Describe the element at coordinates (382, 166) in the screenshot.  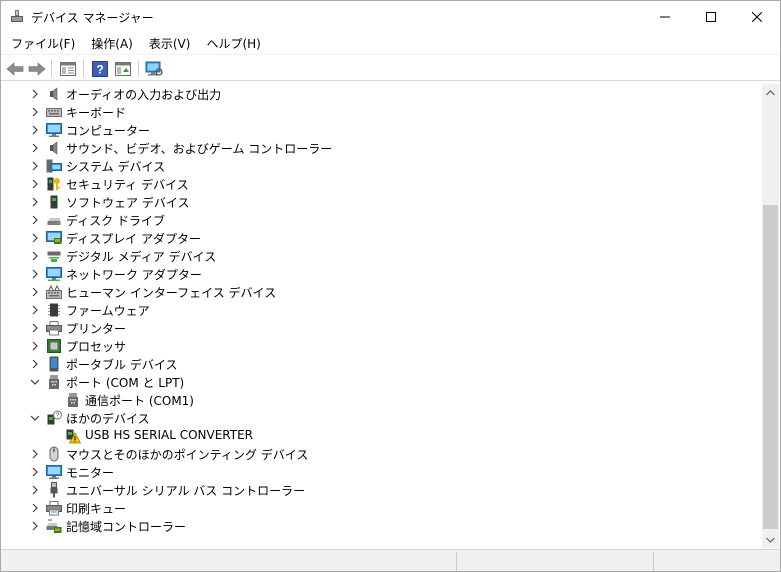
I see `tree-item-system-devices: システム デバイス` at that location.